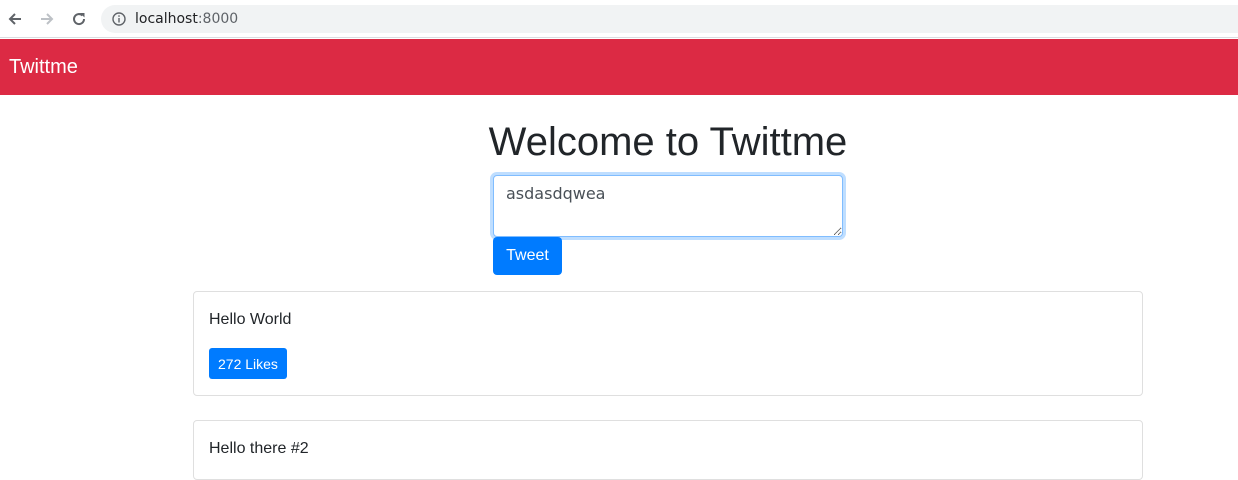  I want to click on info-icon, so click(119, 19).